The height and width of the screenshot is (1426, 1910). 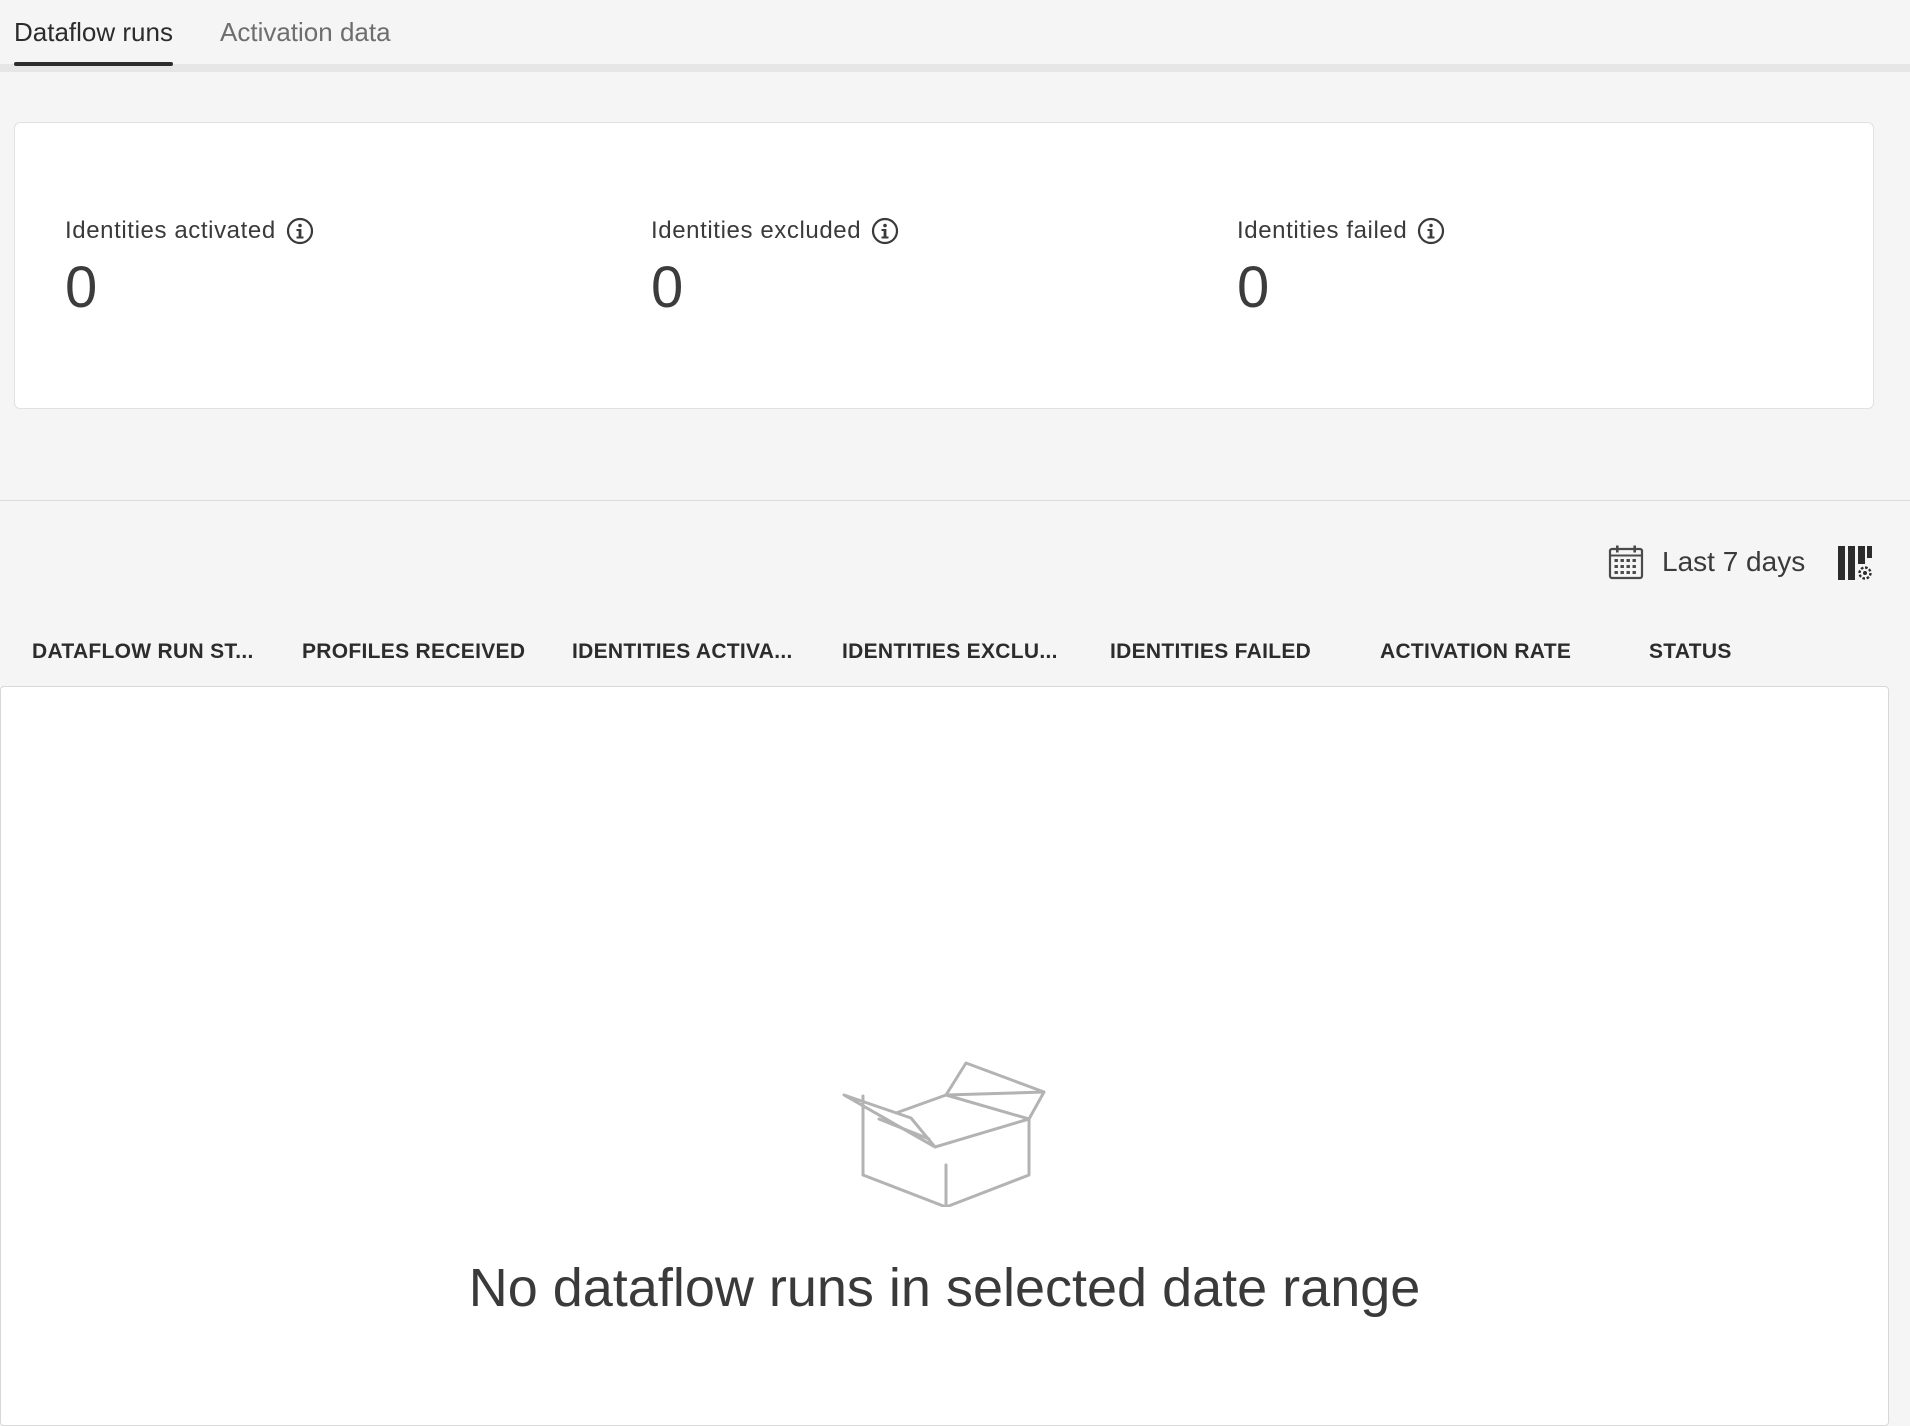 What do you see at coordinates (93, 32) in the screenshot?
I see `tab-dataflow-runs-label: Dataflow runs` at bounding box center [93, 32].